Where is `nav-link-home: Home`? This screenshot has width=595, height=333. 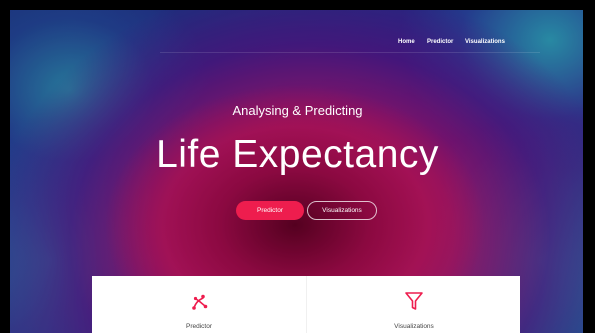
nav-link-home: Home is located at coordinates (406, 42).